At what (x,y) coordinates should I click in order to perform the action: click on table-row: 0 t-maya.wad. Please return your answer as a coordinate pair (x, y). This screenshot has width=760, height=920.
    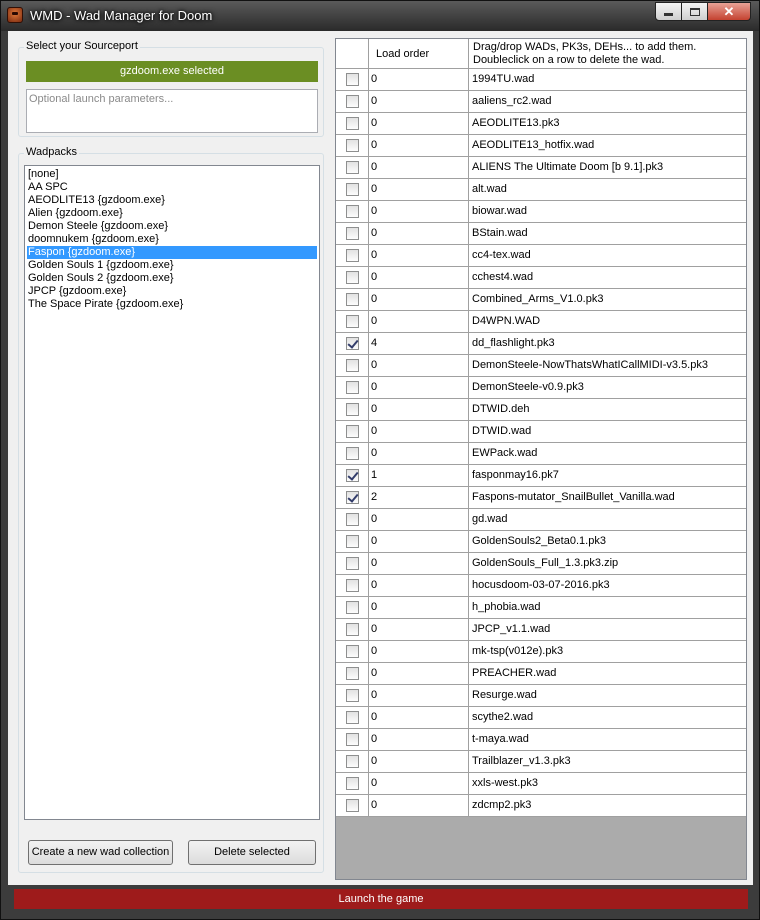
    Looking at the image, I should click on (541, 740).